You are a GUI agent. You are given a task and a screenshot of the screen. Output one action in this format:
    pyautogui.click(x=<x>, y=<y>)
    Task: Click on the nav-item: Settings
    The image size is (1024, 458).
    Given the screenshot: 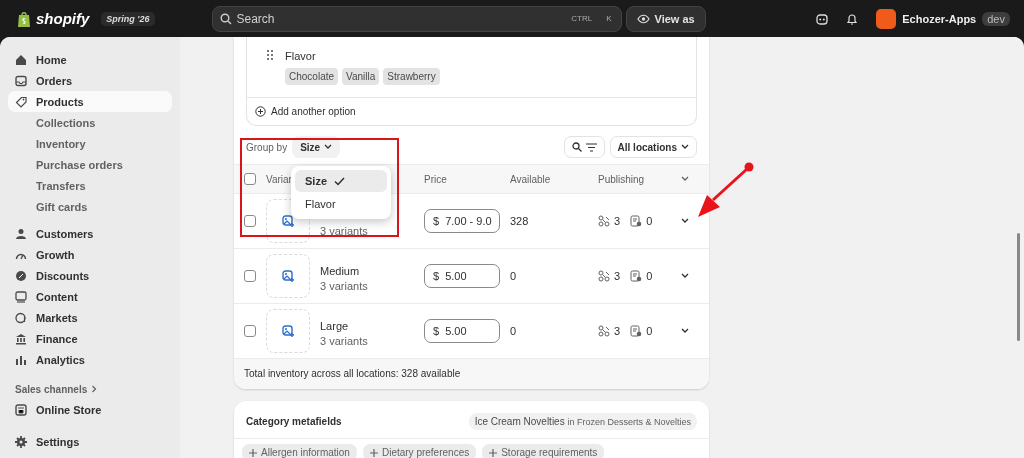 What is the action you would take?
    pyautogui.click(x=90, y=441)
    